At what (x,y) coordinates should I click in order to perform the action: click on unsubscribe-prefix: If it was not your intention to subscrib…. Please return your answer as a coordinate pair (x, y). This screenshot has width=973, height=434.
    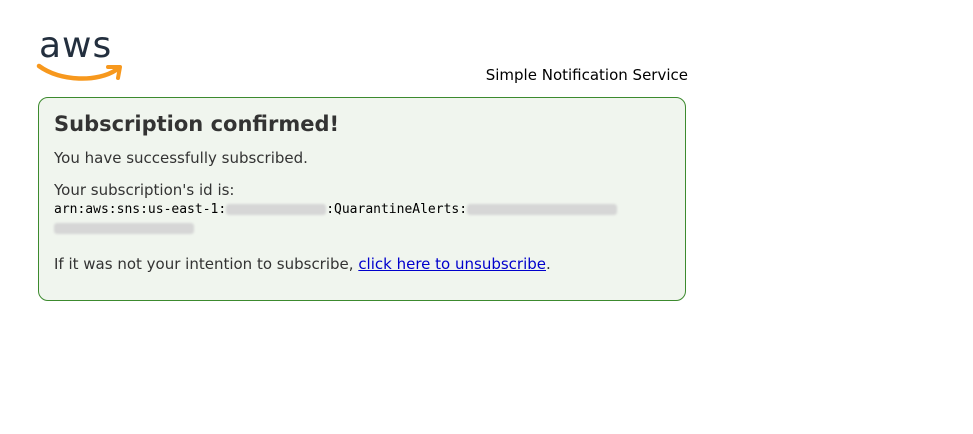
    Looking at the image, I should click on (206, 264).